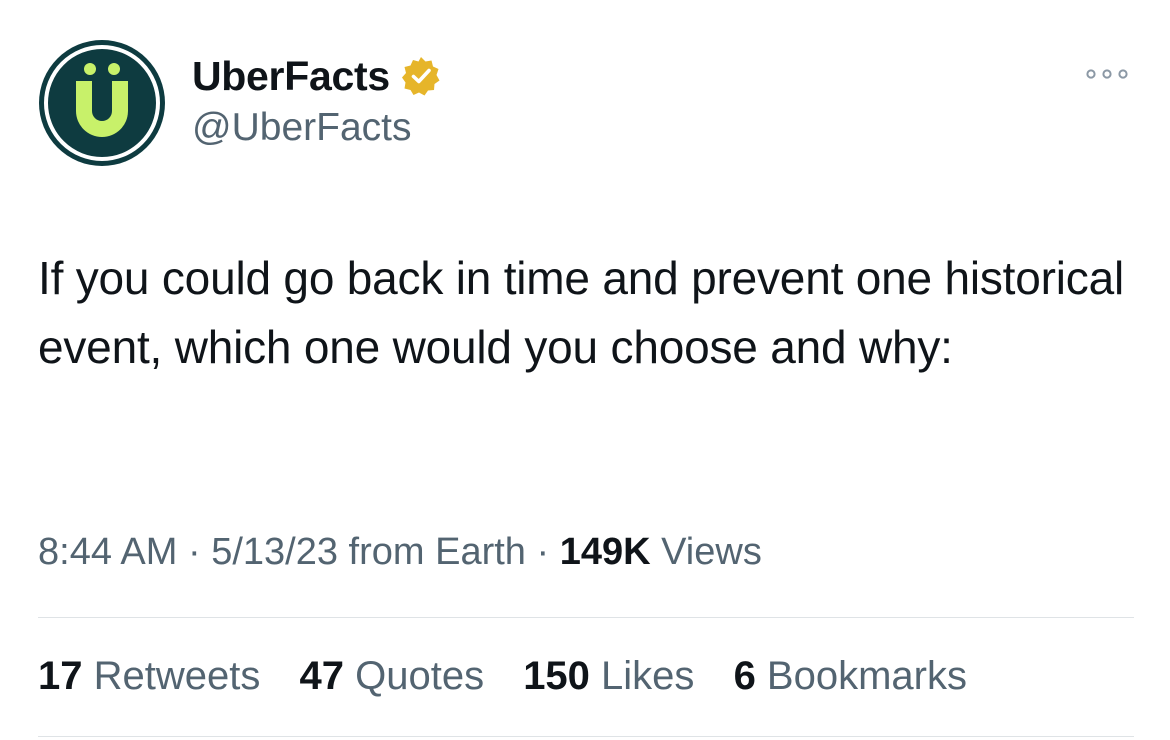 The width and height of the screenshot is (1170, 740). Describe the element at coordinates (317, 101) in the screenshot. I see `author-block: UberFacts @UberFacts` at that location.